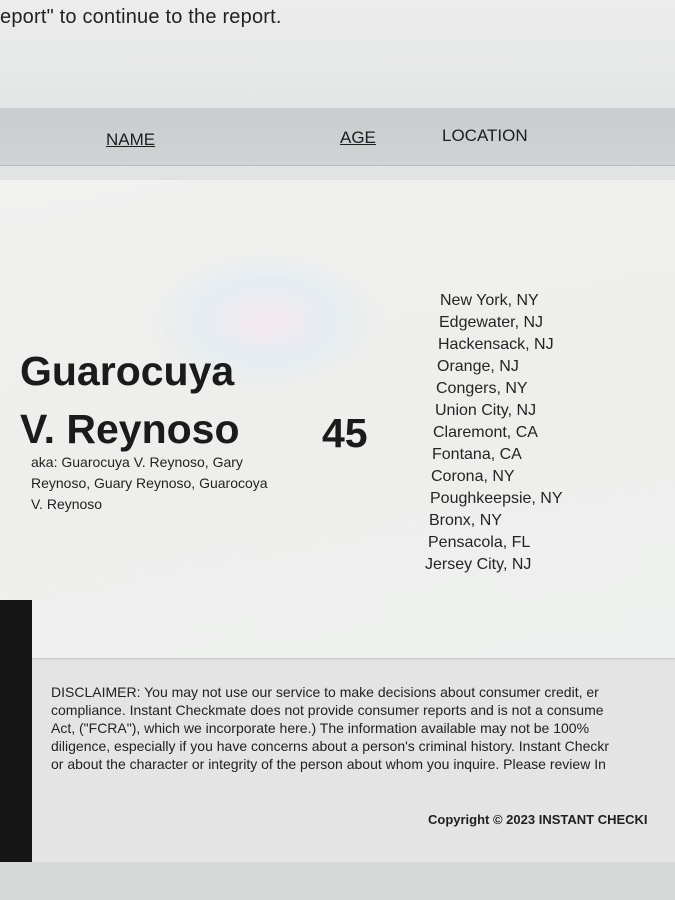  What do you see at coordinates (491, 322) in the screenshot?
I see `location-item: Edgewater, NJ` at bounding box center [491, 322].